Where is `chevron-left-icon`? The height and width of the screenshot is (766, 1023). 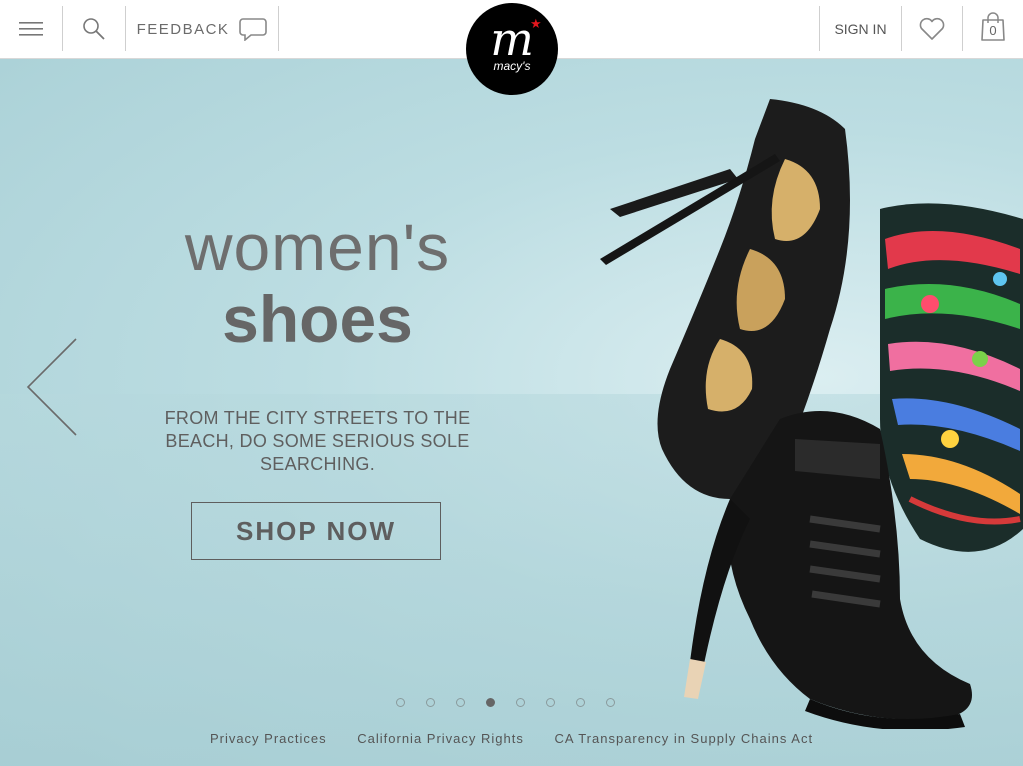 chevron-left-icon is located at coordinates (51, 387).